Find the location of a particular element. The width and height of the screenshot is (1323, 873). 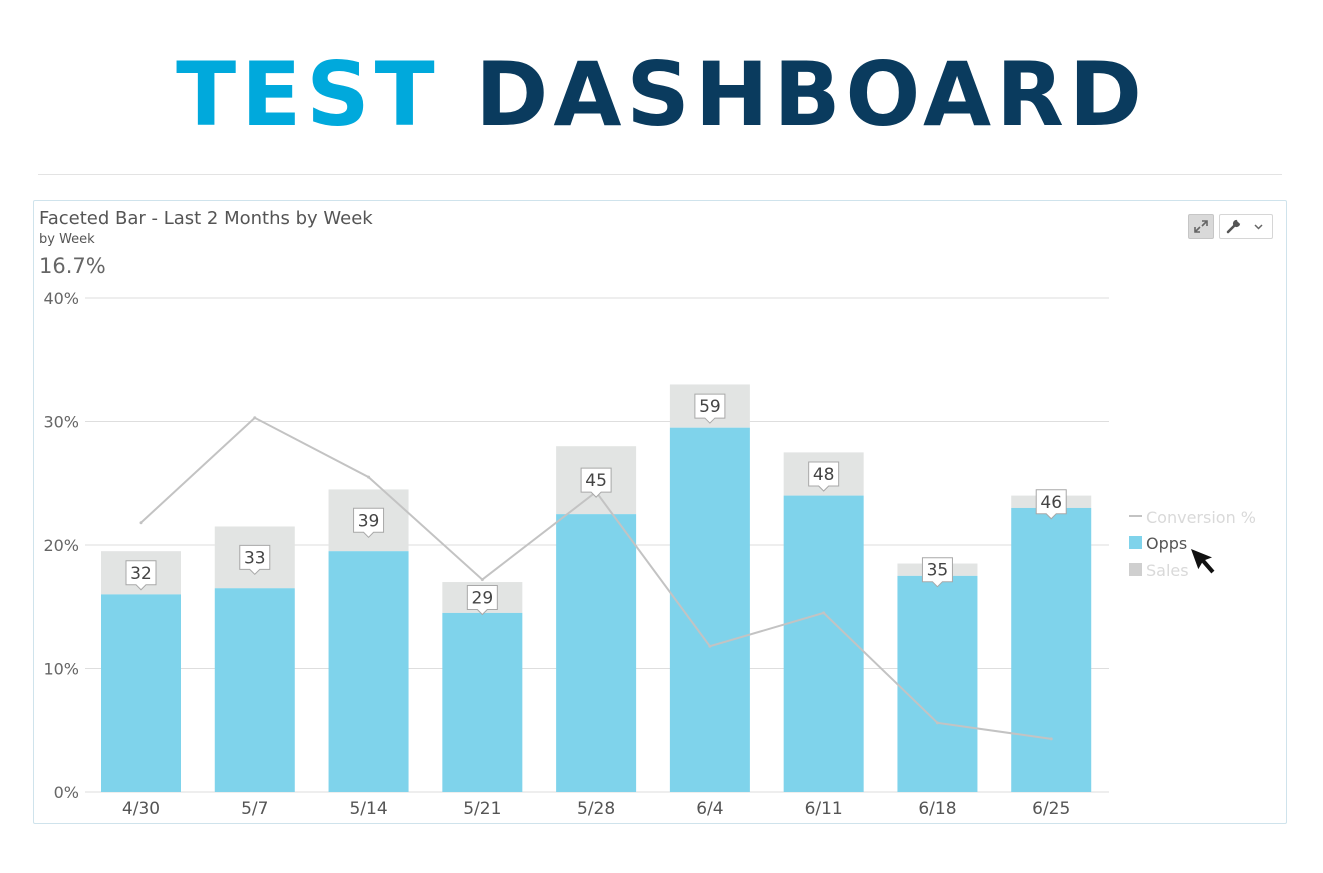

x-tick-label: 5/7 is located at coordinates (254, 809).